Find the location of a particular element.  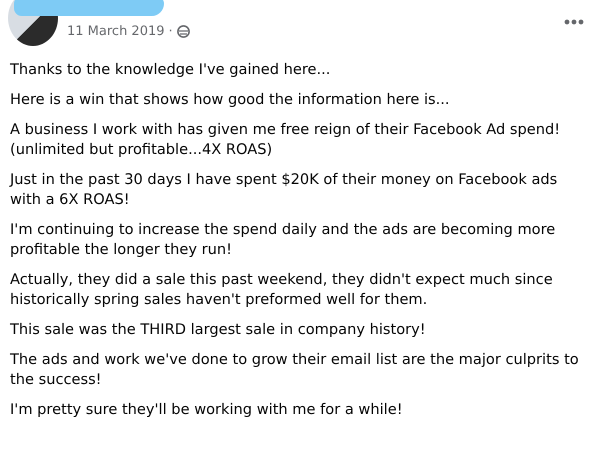

post-date: 11 March 2019 is located at coordinates (116, 31).